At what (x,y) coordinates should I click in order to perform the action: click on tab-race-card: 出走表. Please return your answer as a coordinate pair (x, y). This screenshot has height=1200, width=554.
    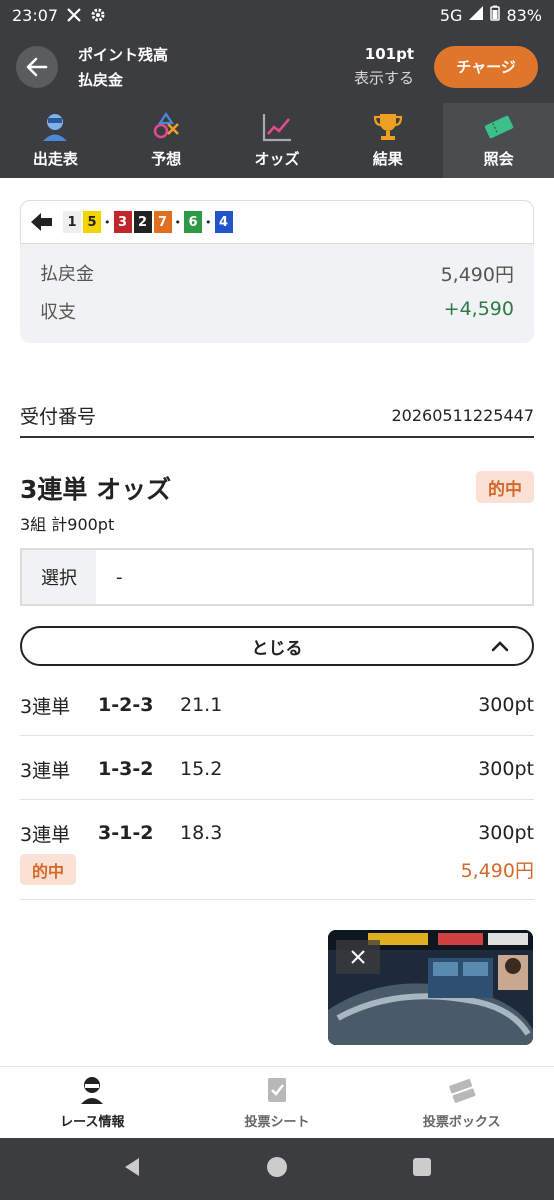
    Looking at the image, I should click on (55, 140).